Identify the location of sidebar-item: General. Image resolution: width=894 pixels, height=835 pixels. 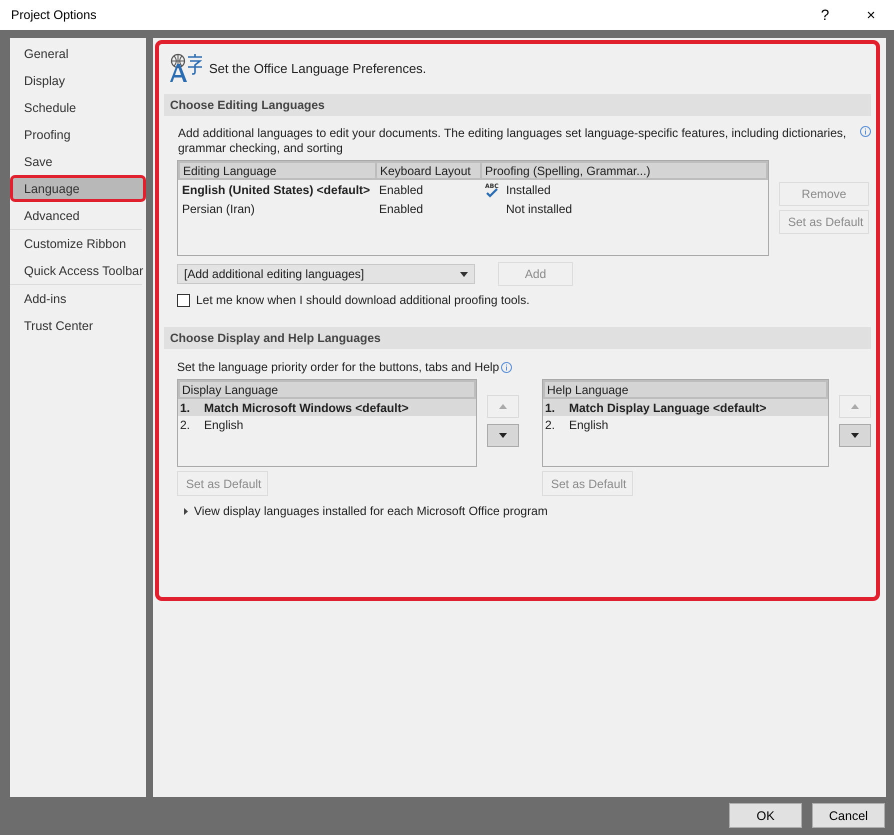
(76, 53).